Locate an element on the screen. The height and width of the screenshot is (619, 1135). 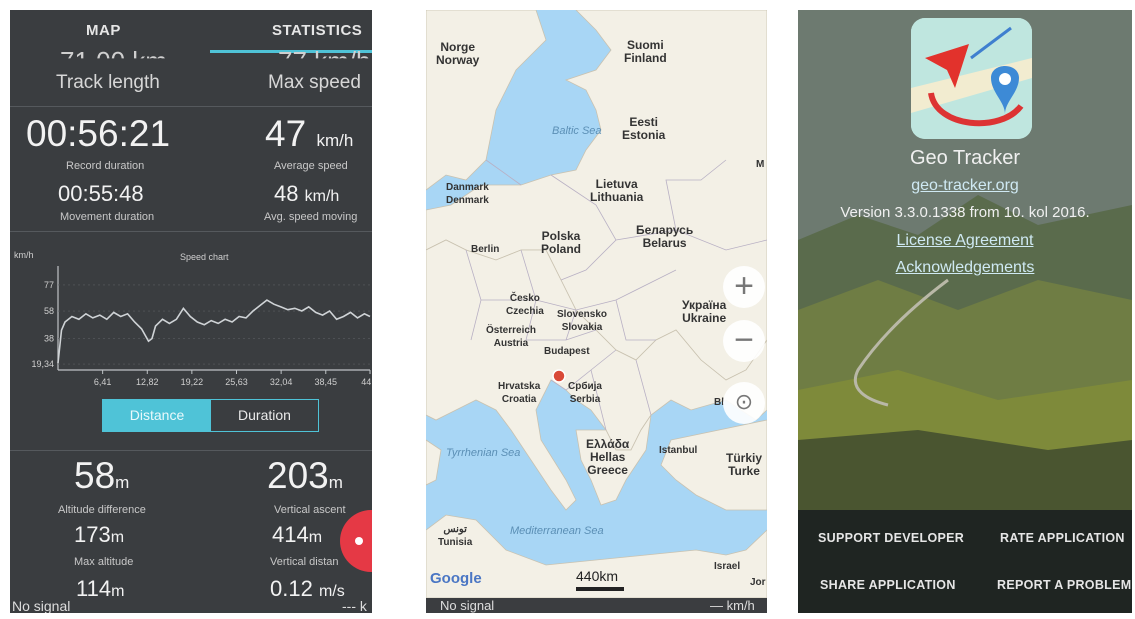
speed-status: --- k is located at coordinates (354, 605).